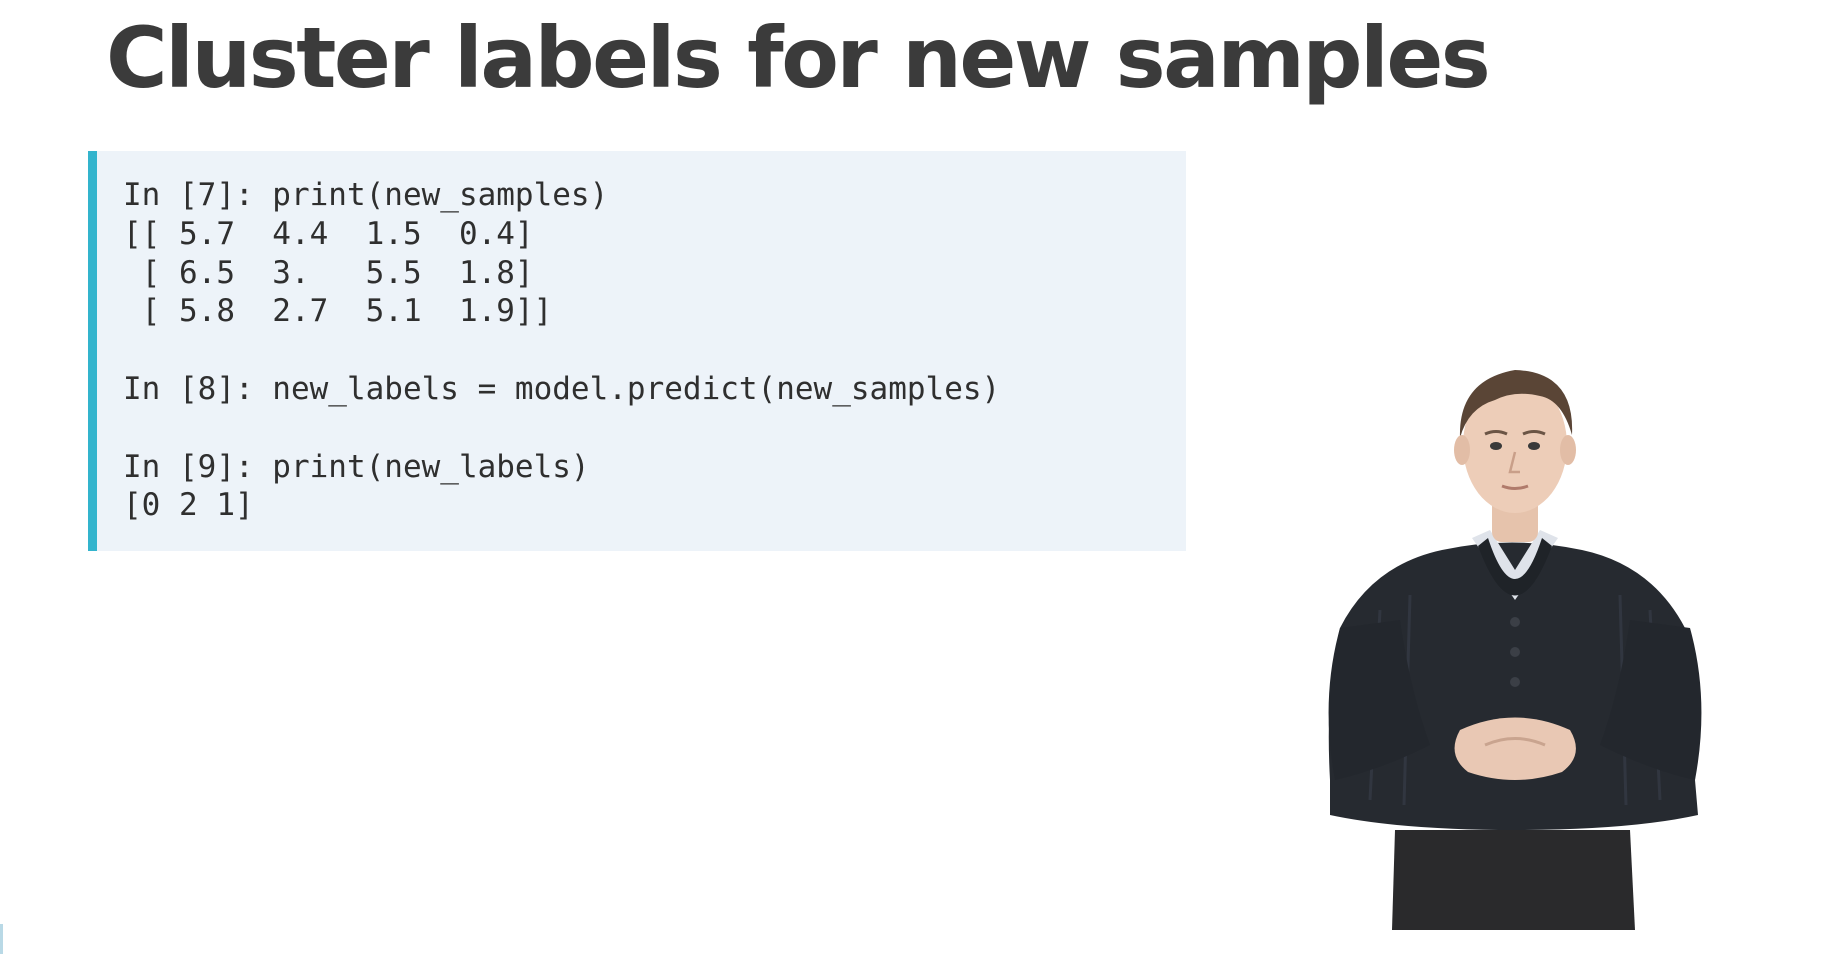 The width and height of the screenshot is (1824, 954). I want to click on presenter-video-figure, so click(1515, 645).